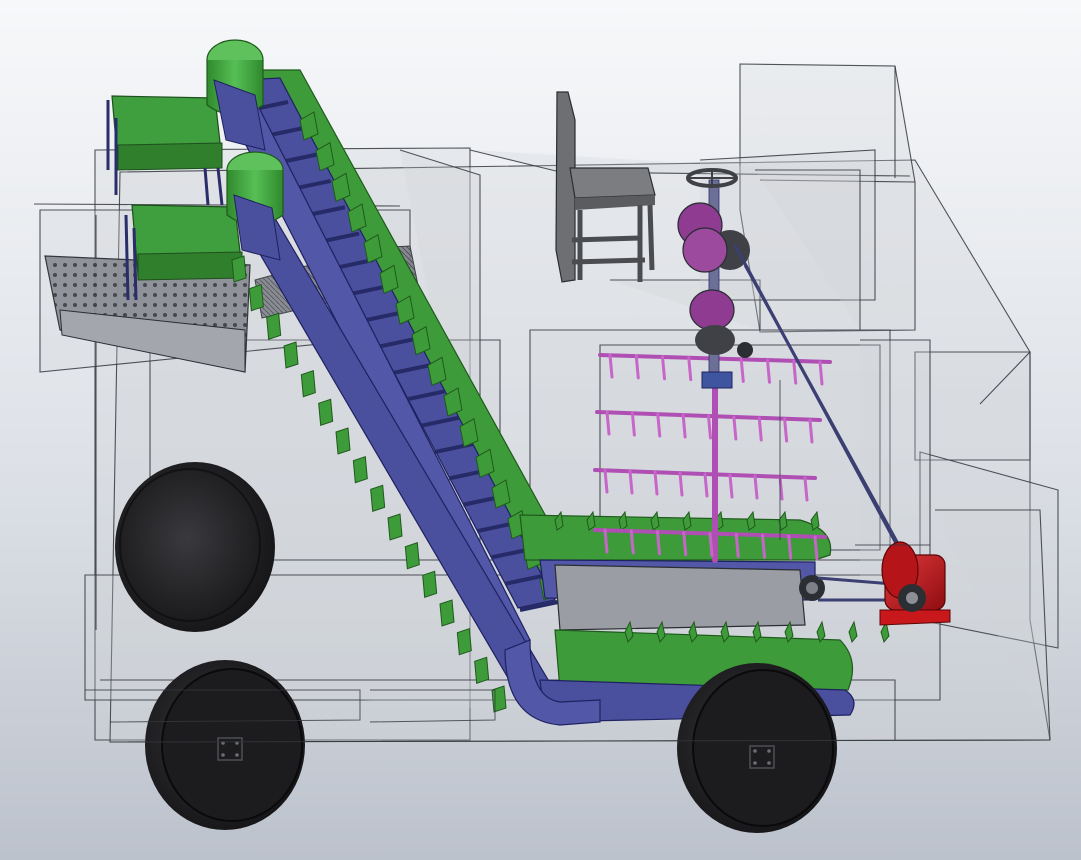 The image size is (1081, 860). I want to click on rear-wheel, so click(225, 745).